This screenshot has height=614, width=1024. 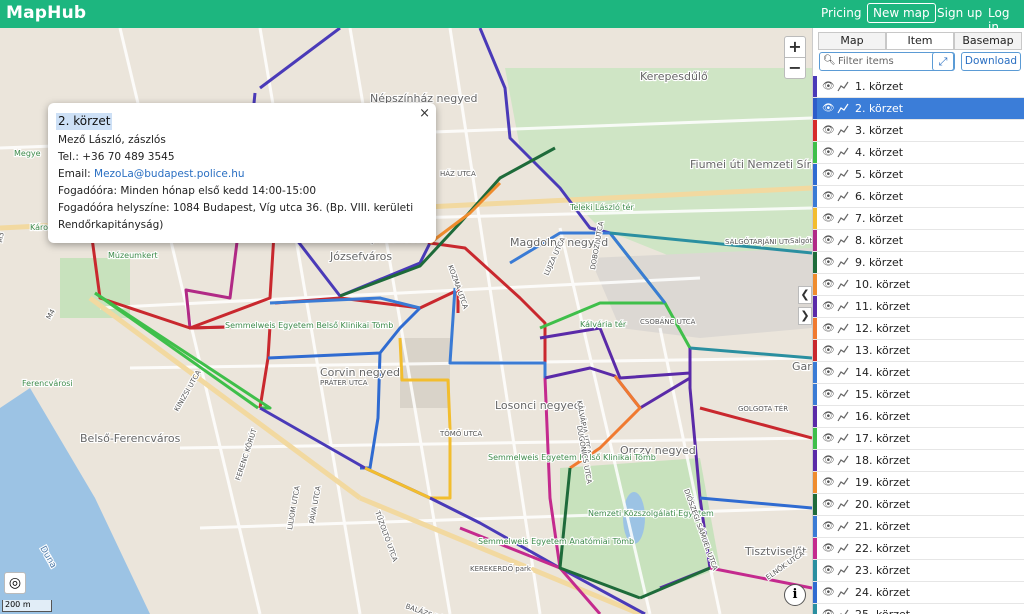 What do you see at coordinates (46, 13) in the screenshot?
I see `maphub-logo: MapHub` at bounding box center [46, 13].